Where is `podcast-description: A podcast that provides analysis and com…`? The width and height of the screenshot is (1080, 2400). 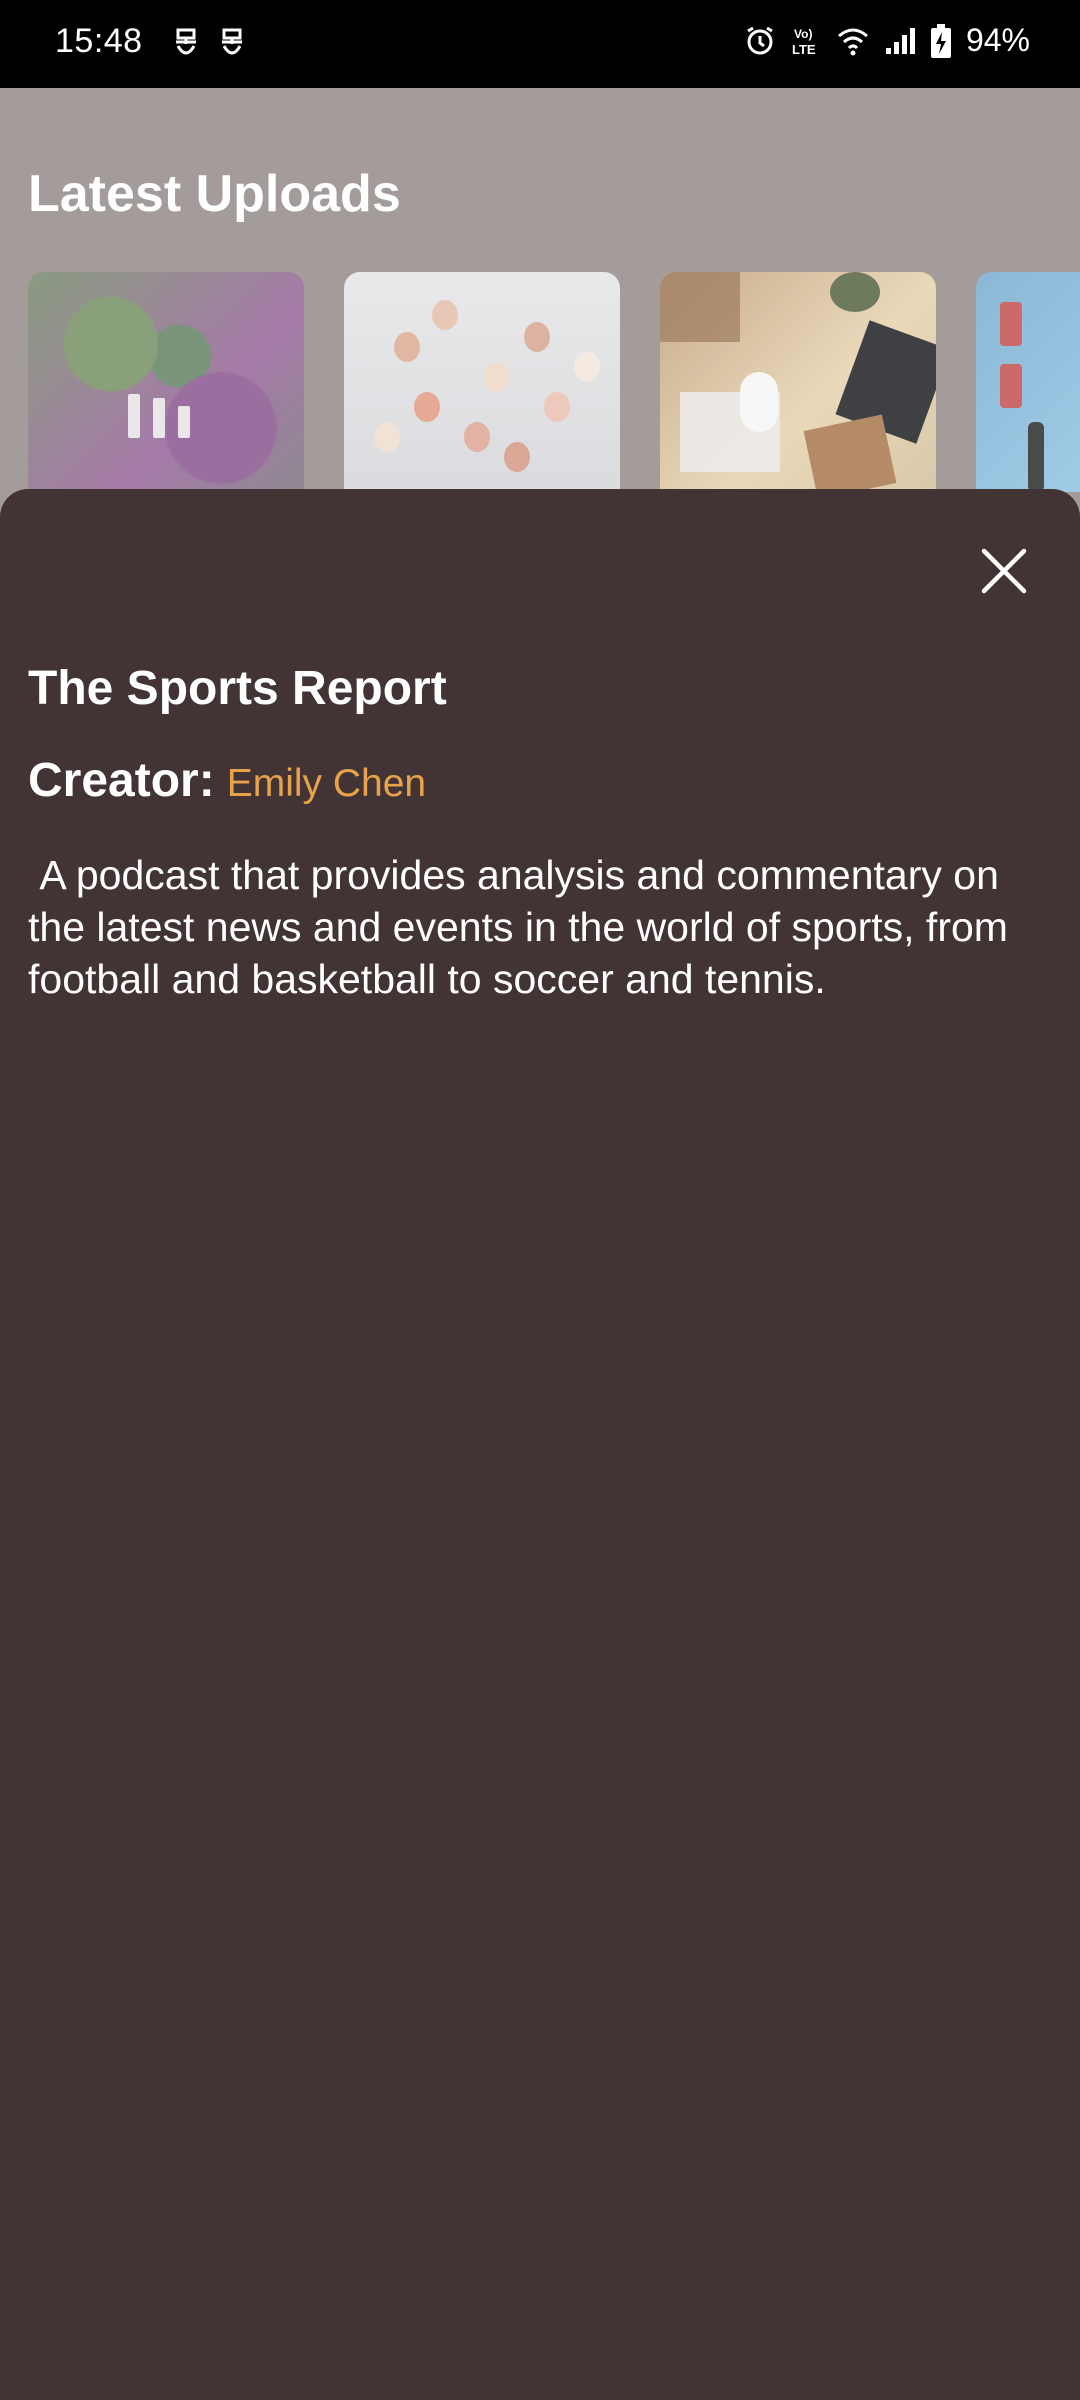 podcast-description: A podcast that provides analysis and com… is located at coordinates (524, 927).